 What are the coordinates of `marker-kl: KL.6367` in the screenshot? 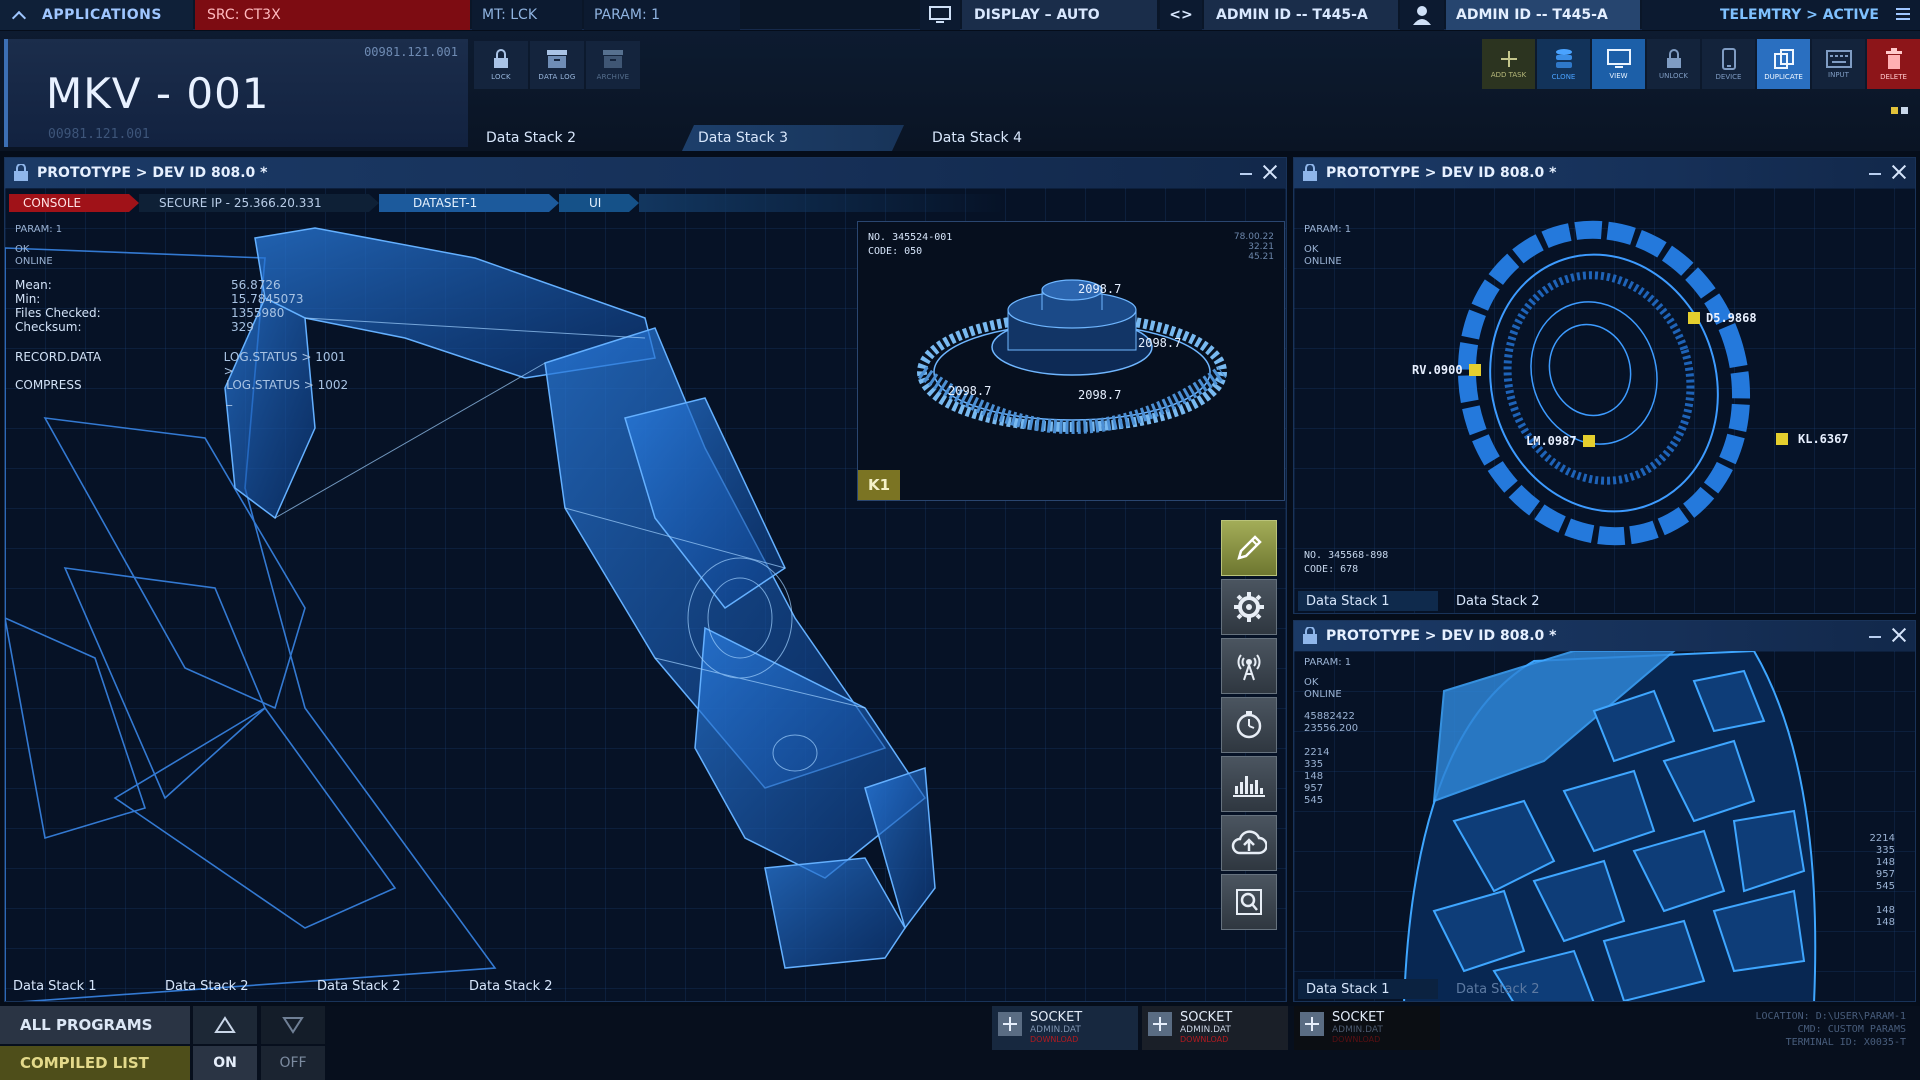 It's located at (1812, 439).